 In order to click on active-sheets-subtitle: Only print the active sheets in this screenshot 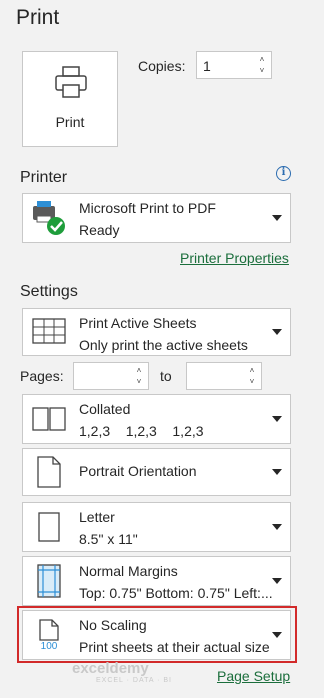, I will do `click(163, 345)`.